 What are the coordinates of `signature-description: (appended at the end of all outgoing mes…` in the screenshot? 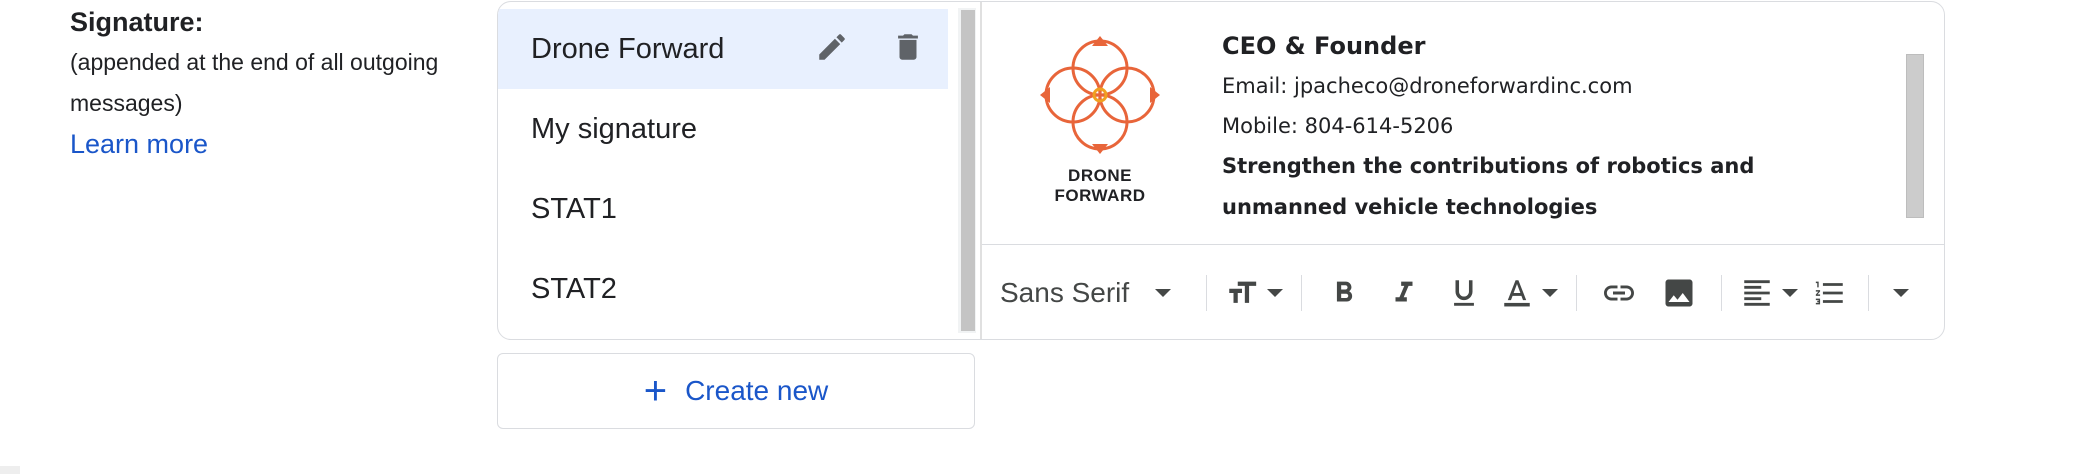 It's located at (254, 82).